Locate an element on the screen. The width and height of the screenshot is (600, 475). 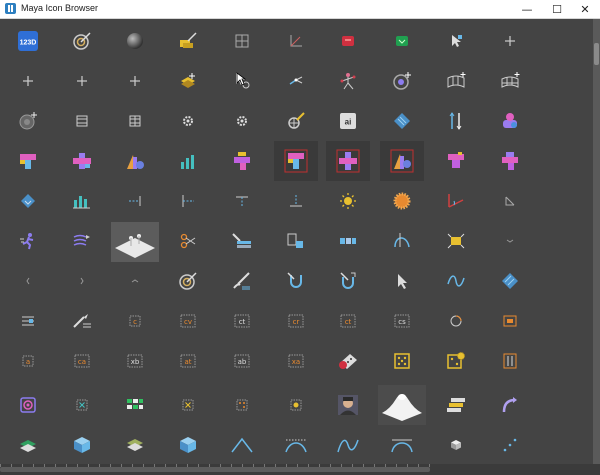
scalpel-icon is located at coordinates (82, 321).